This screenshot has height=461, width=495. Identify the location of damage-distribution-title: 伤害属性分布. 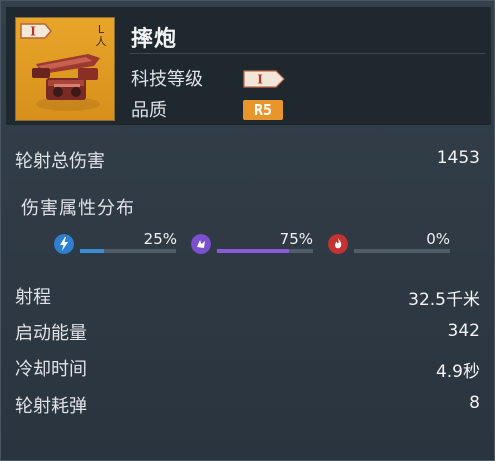
(78, 208).